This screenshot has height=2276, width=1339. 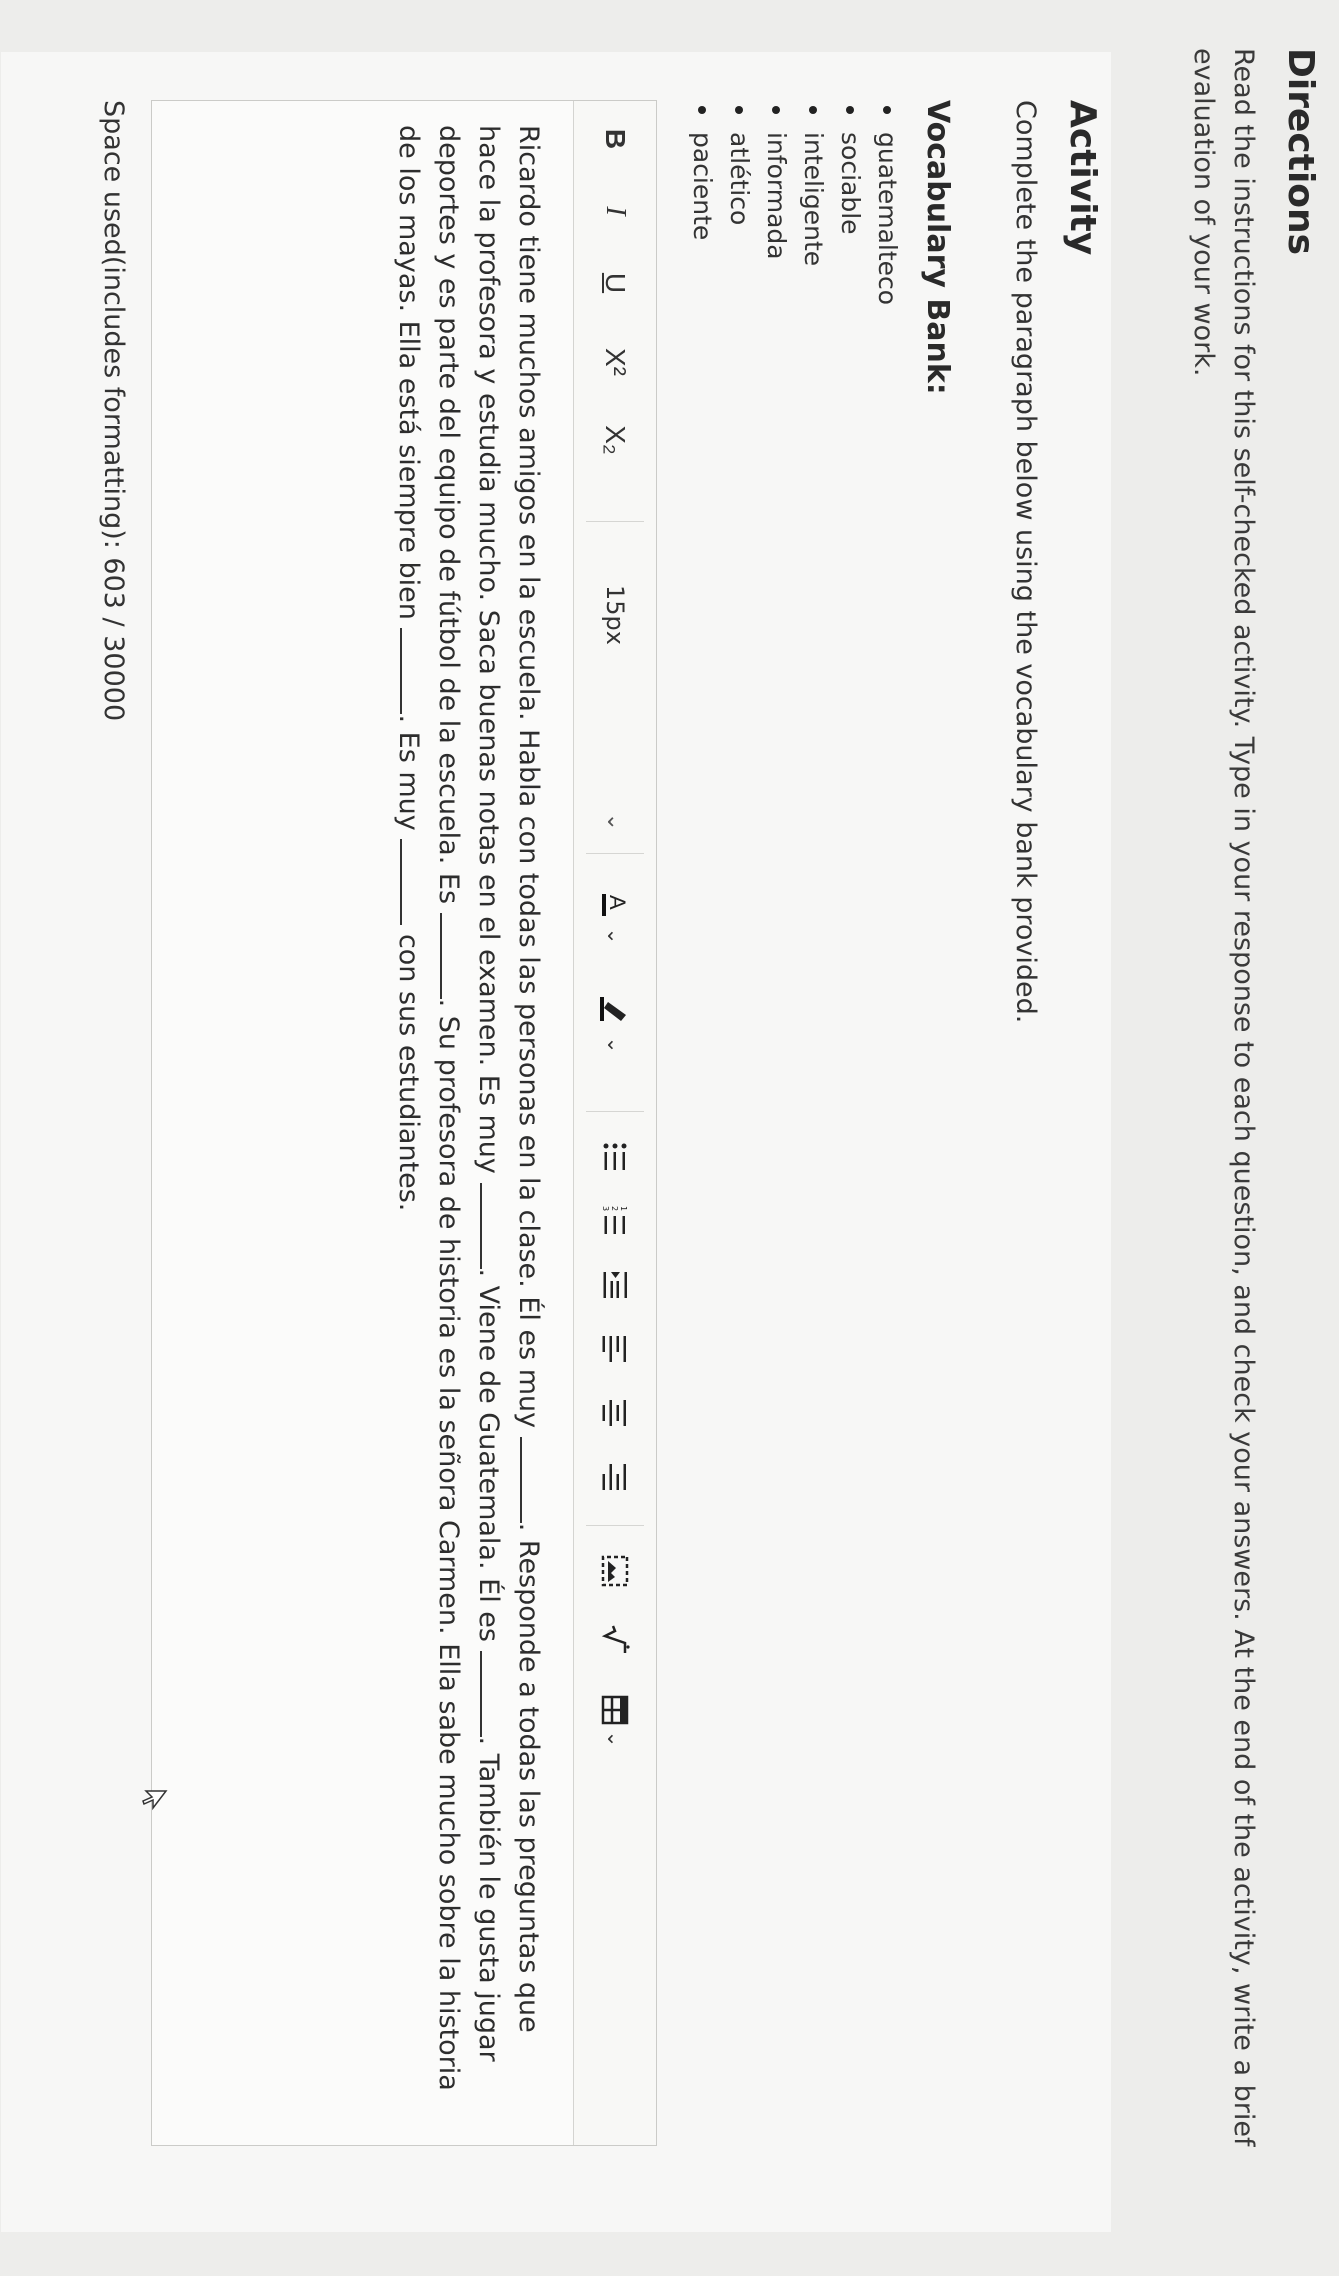 I want to click on paragraph-text: . Viene de Guatemala. Él es, so click(x=488, y=1455).